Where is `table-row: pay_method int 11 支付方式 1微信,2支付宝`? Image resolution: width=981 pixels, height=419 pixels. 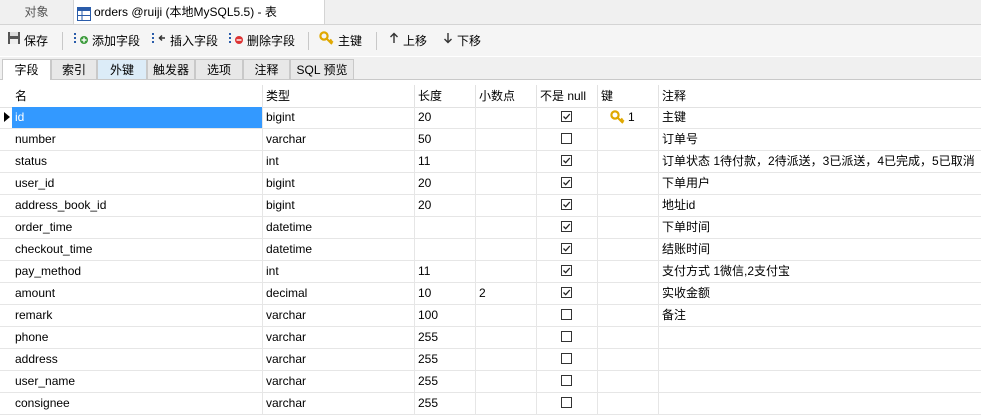 table-row: pay_method int 11 支付方式 1微信,2支付宝 is located at coordinates (490, 272).